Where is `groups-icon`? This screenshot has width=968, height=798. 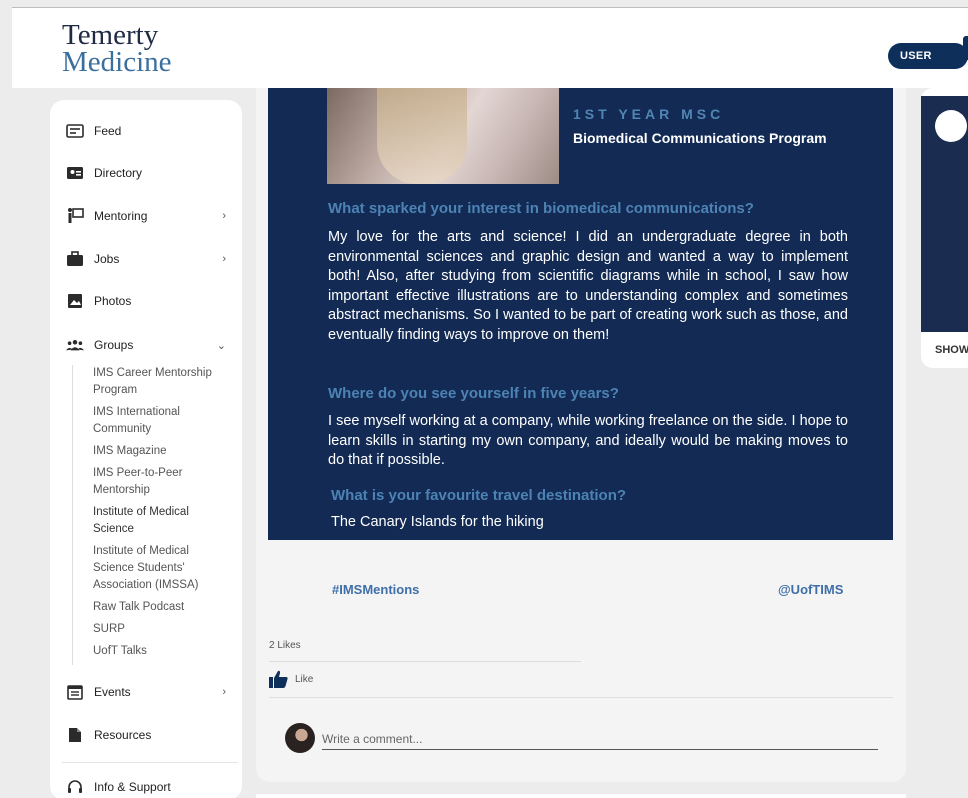
groups-icon is located at coordinates (75, 345).